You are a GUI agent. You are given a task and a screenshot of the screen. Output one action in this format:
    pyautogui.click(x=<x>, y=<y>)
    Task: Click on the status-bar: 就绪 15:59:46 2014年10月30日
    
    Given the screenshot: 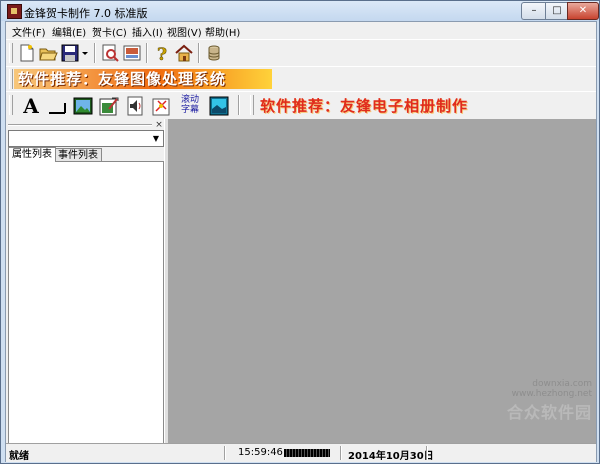 What is the action you would take?
    pyautogui.click(x=301, y=452)
    